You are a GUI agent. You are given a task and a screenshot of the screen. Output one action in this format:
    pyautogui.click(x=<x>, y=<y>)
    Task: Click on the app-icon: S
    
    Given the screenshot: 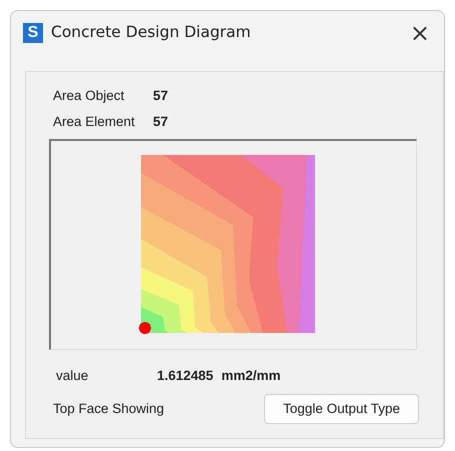 What is the action you would take?
    pyautogui.click(x=33, y=33)
    